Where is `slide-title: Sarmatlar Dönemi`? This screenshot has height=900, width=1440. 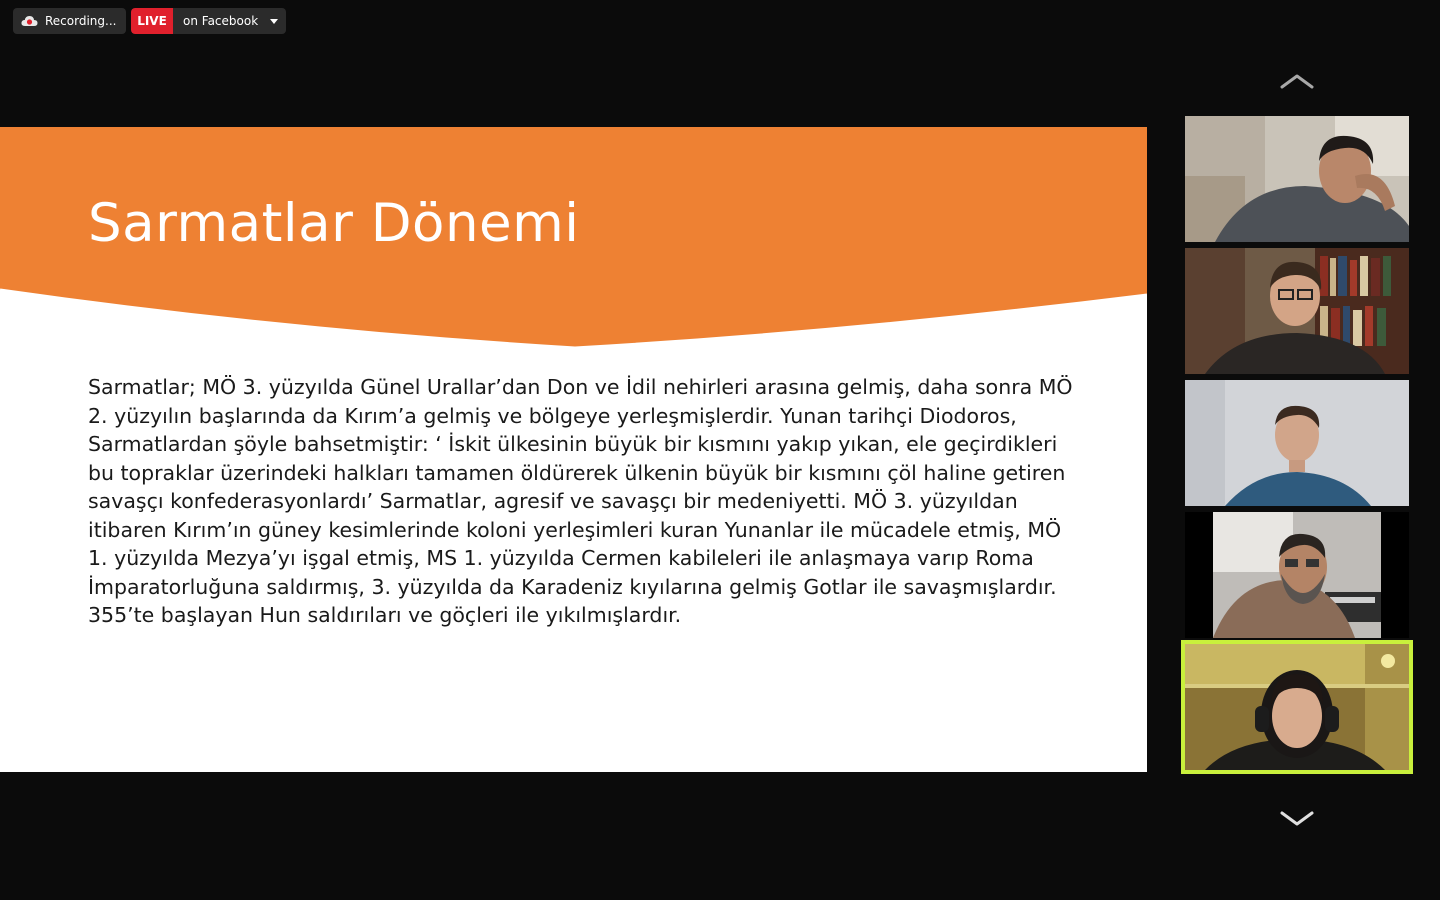
slide-title: Sarmatlar Dönemi is located at coordinates (334, 223).